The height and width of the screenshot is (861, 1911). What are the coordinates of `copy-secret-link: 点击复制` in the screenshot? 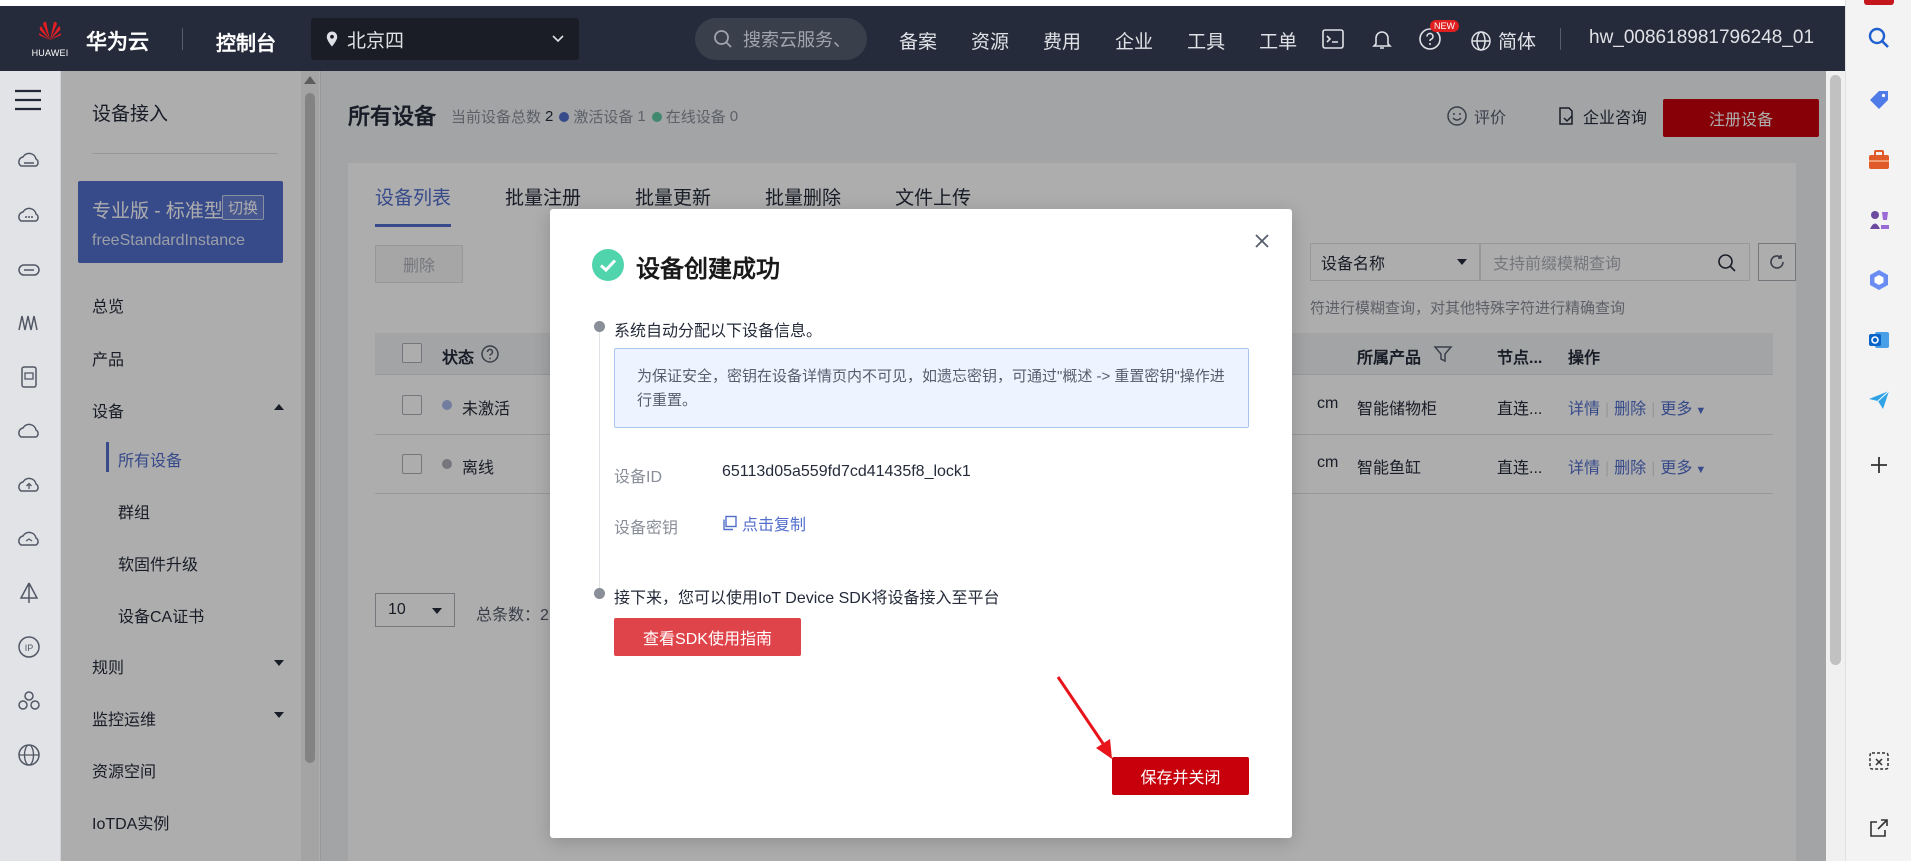 It's located at (764, 523).